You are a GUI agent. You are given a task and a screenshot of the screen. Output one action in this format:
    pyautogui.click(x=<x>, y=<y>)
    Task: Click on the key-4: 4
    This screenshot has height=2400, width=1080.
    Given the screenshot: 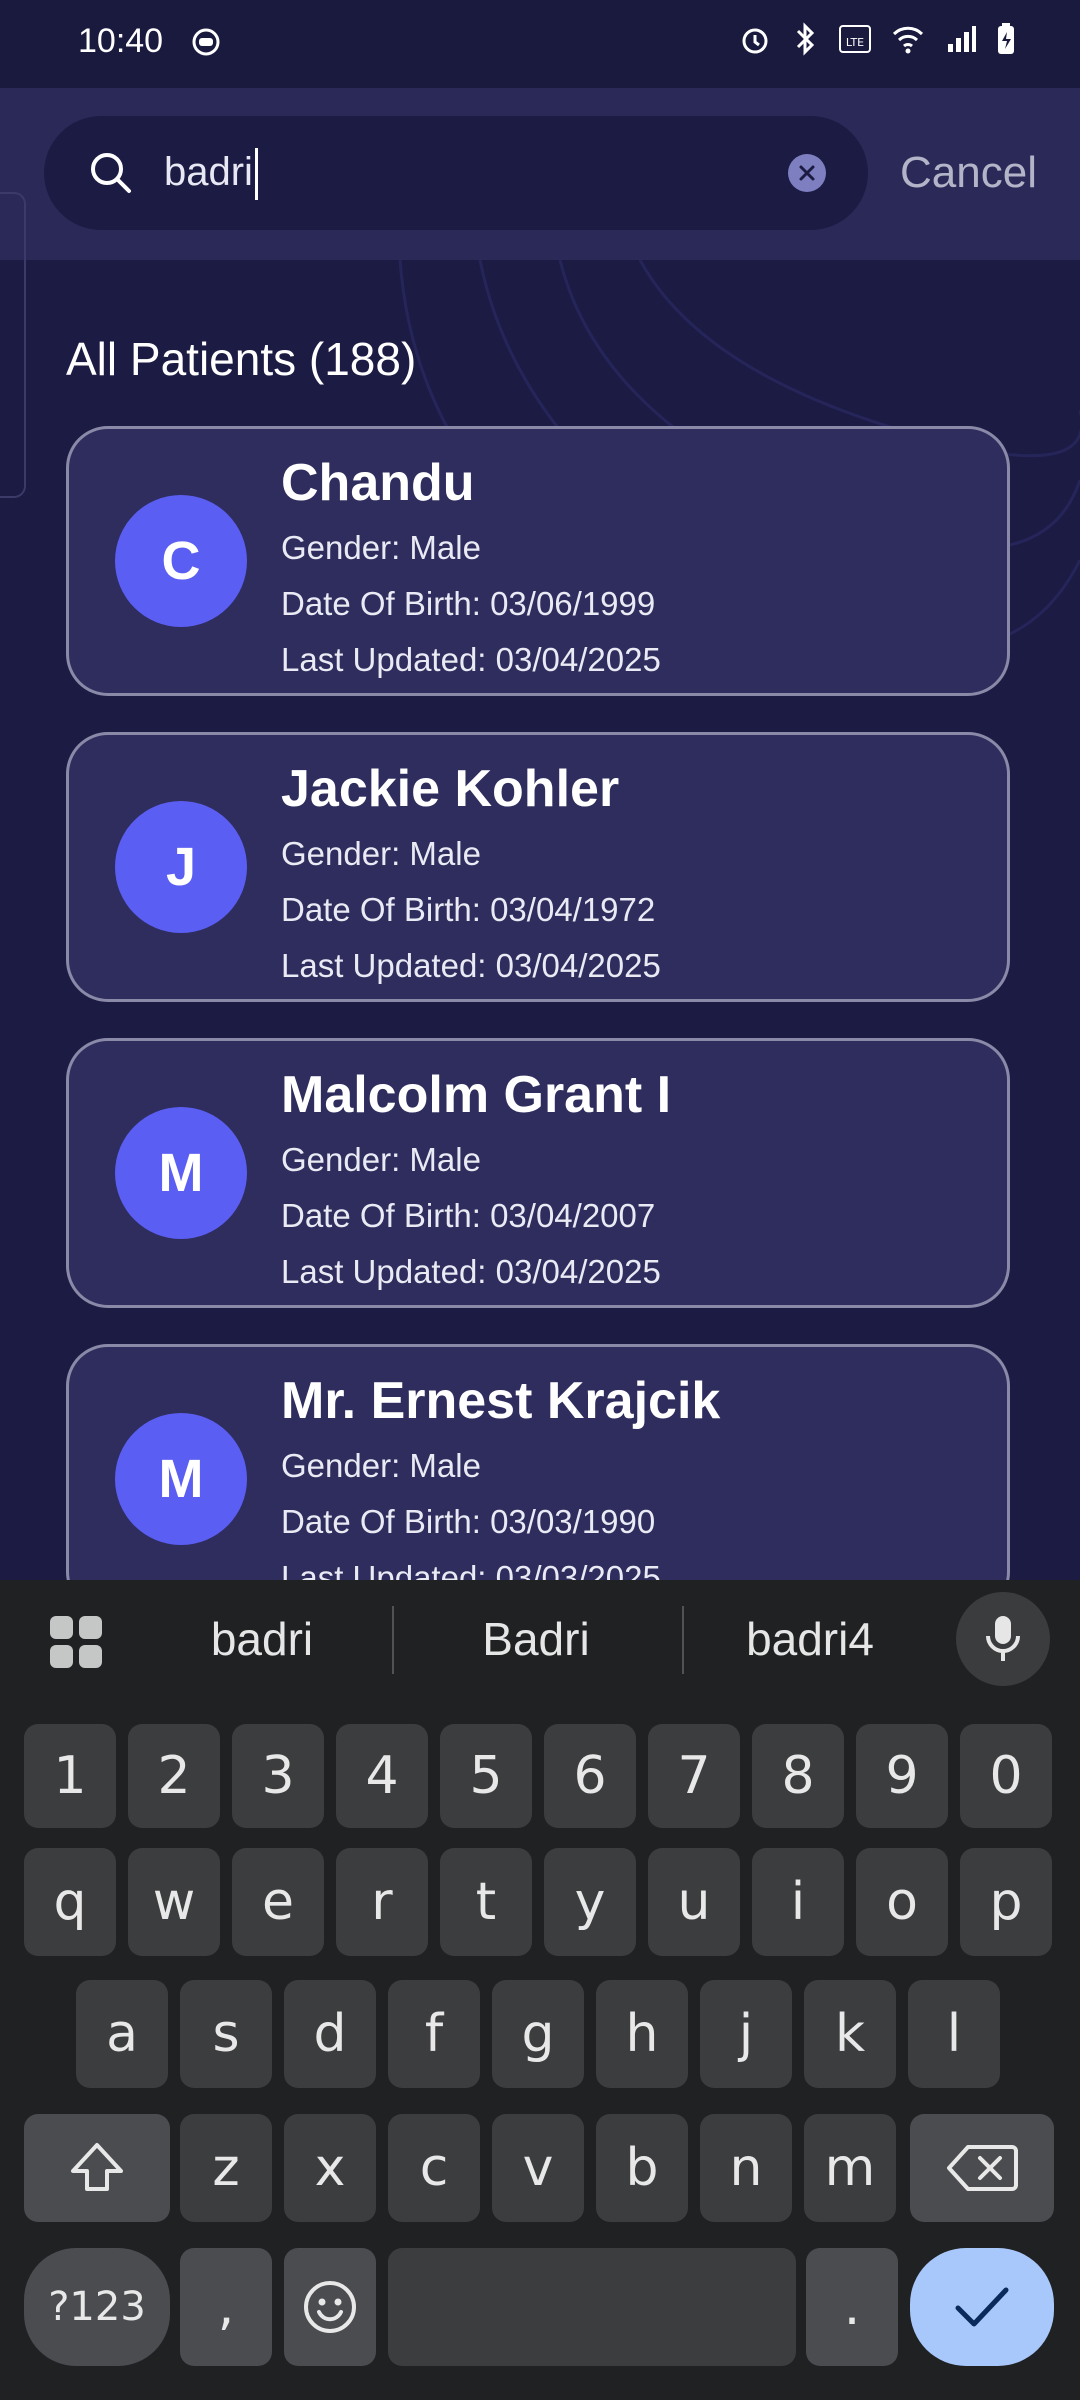 What is the action you would take?
    pyautogui.click(x=382, y=1776)
    